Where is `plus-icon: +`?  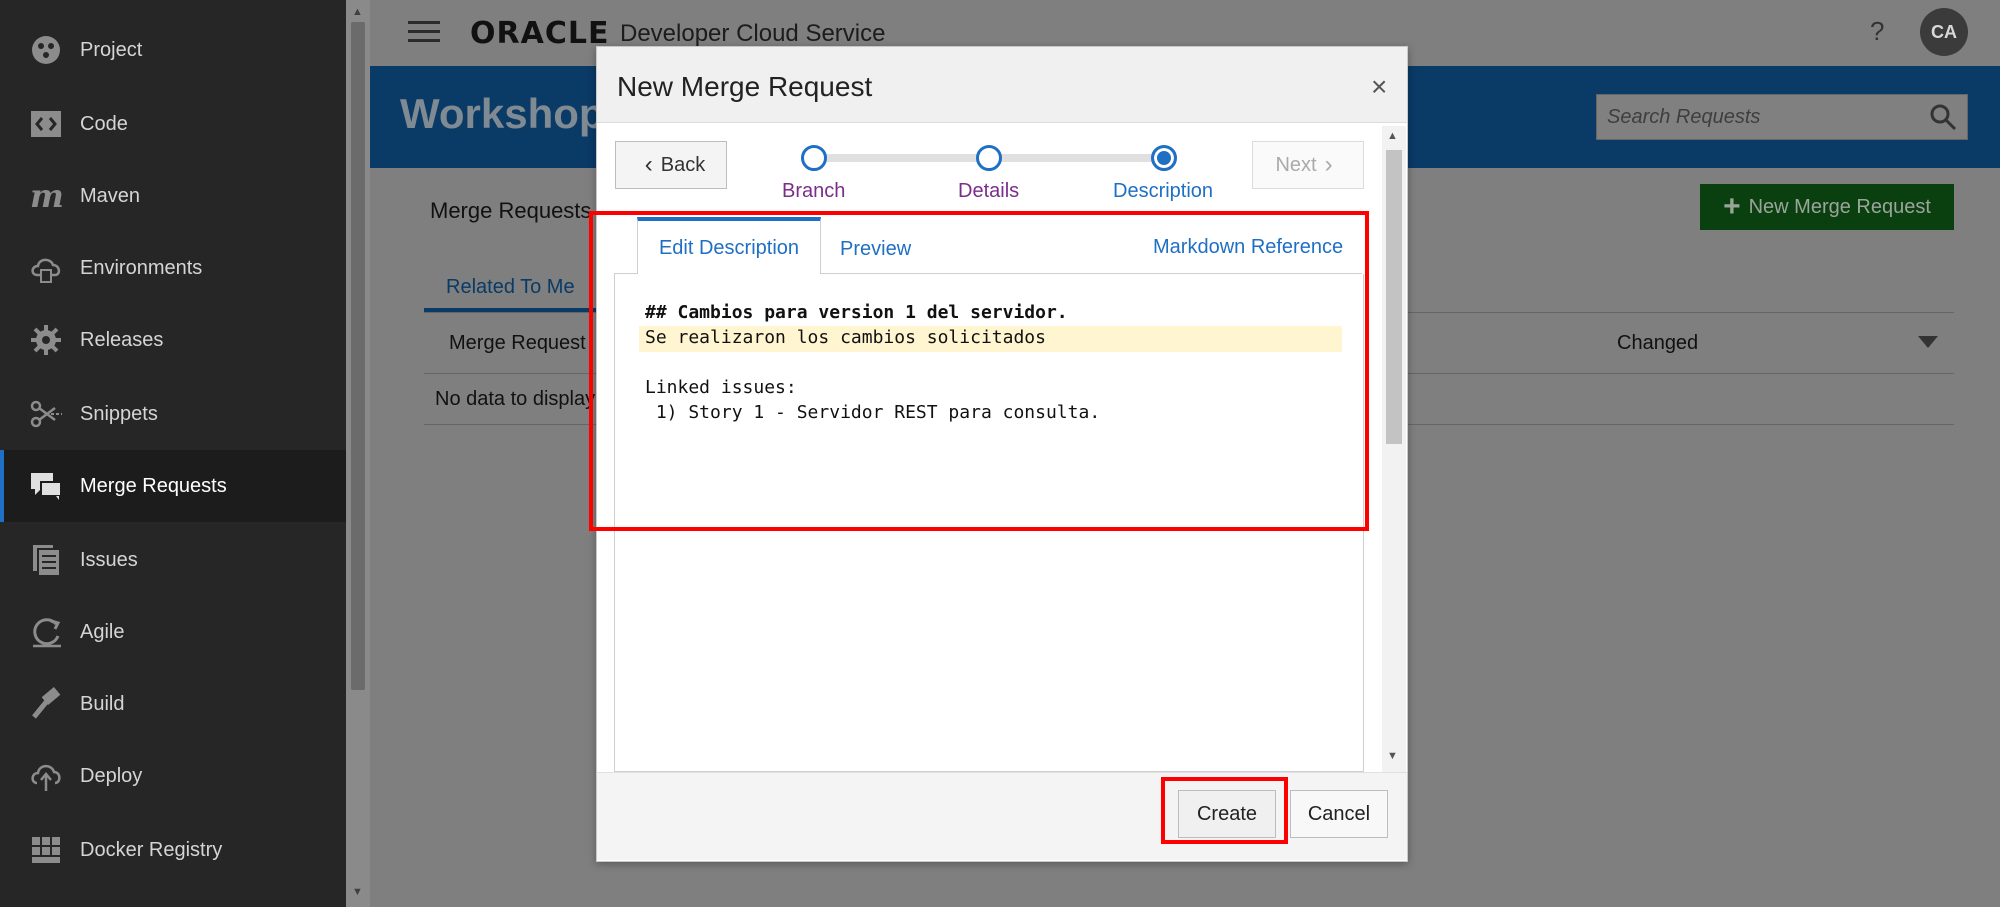 plus-icon: + is located at coordinates (1732, 206).